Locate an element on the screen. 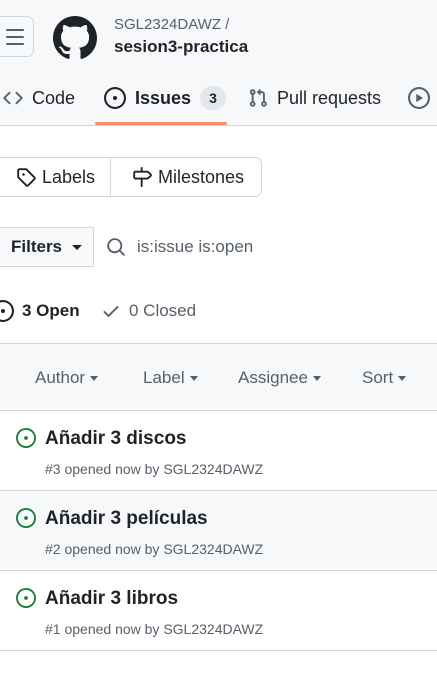  closed-issues-link: 0 Closed is located at coordinates (148, 311).